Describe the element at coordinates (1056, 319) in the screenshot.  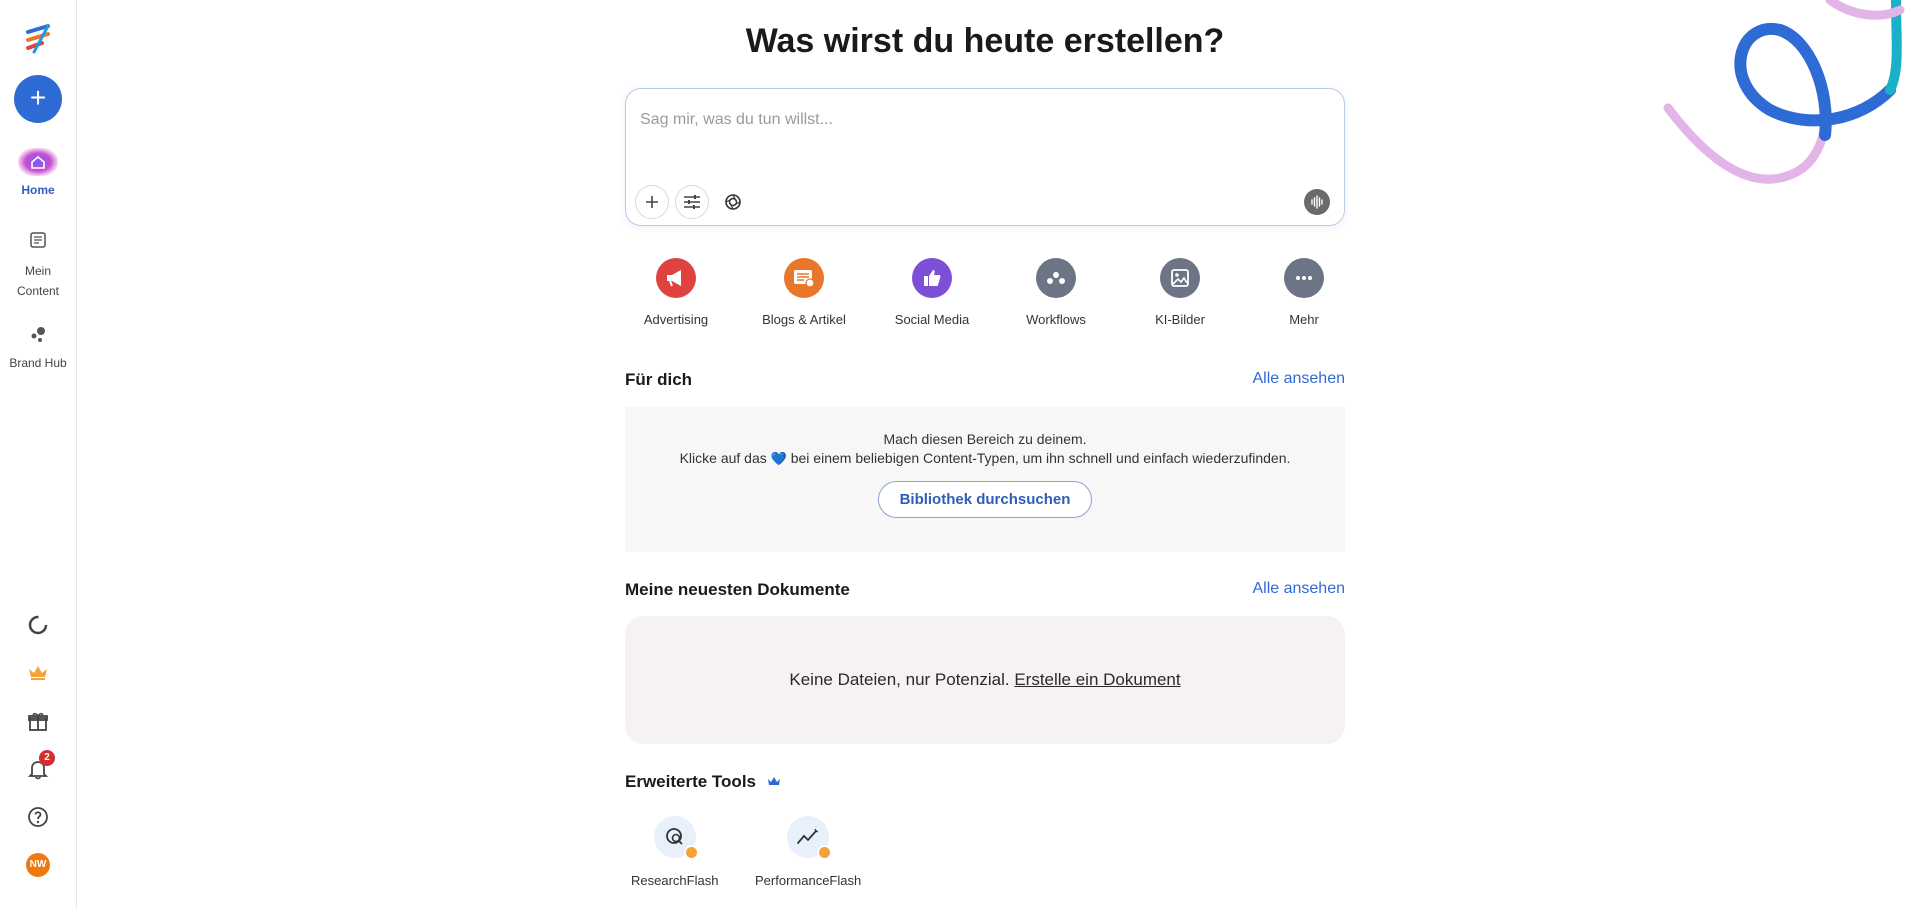
I see `category-label: Workflows` at that location.